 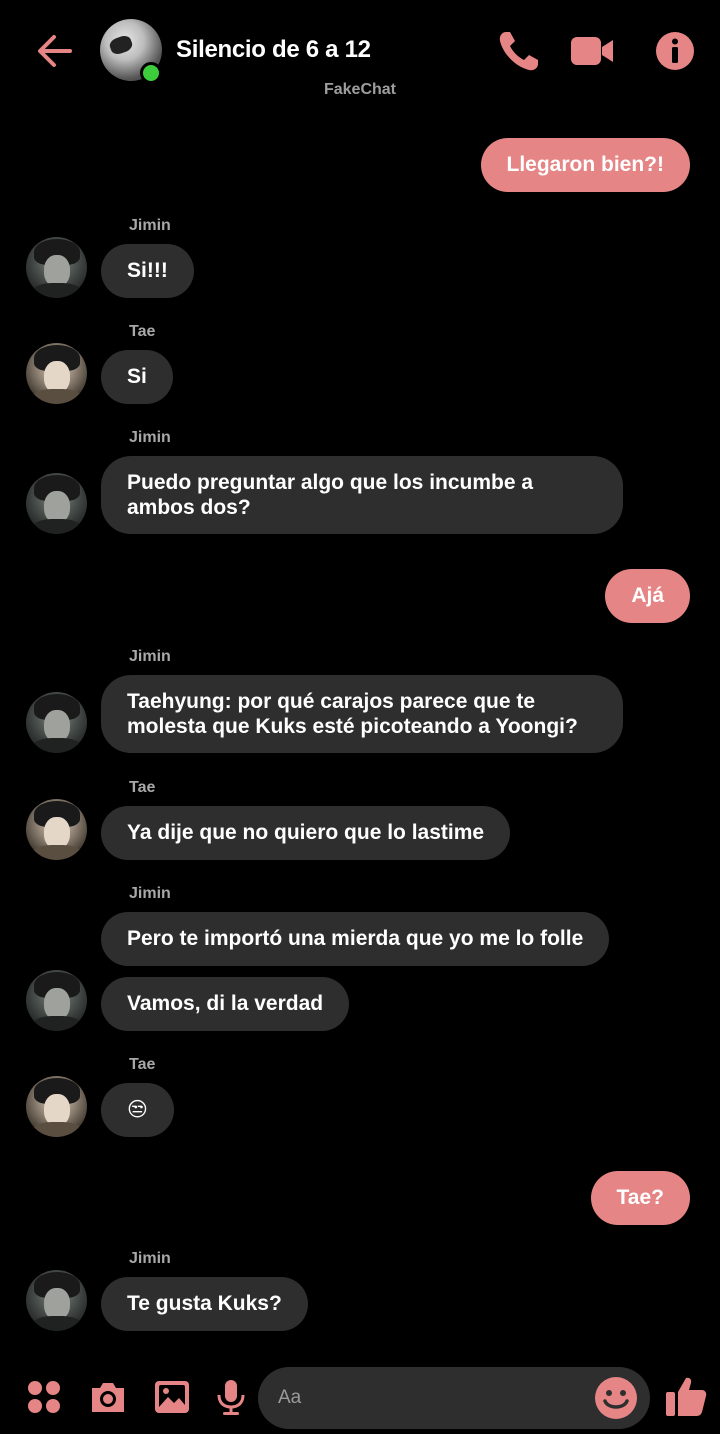 What do you see at coordinates (675, 51) in the screenshot?
I see `info-icon` at bounding box center [675, 51].